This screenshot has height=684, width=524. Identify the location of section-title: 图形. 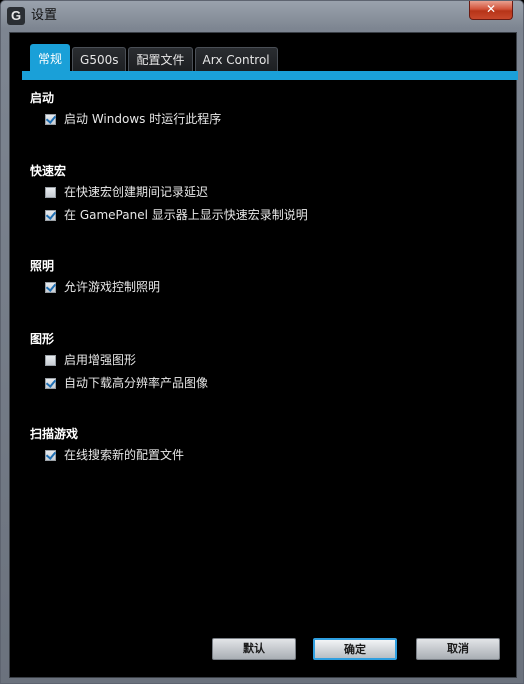
(42, 339).